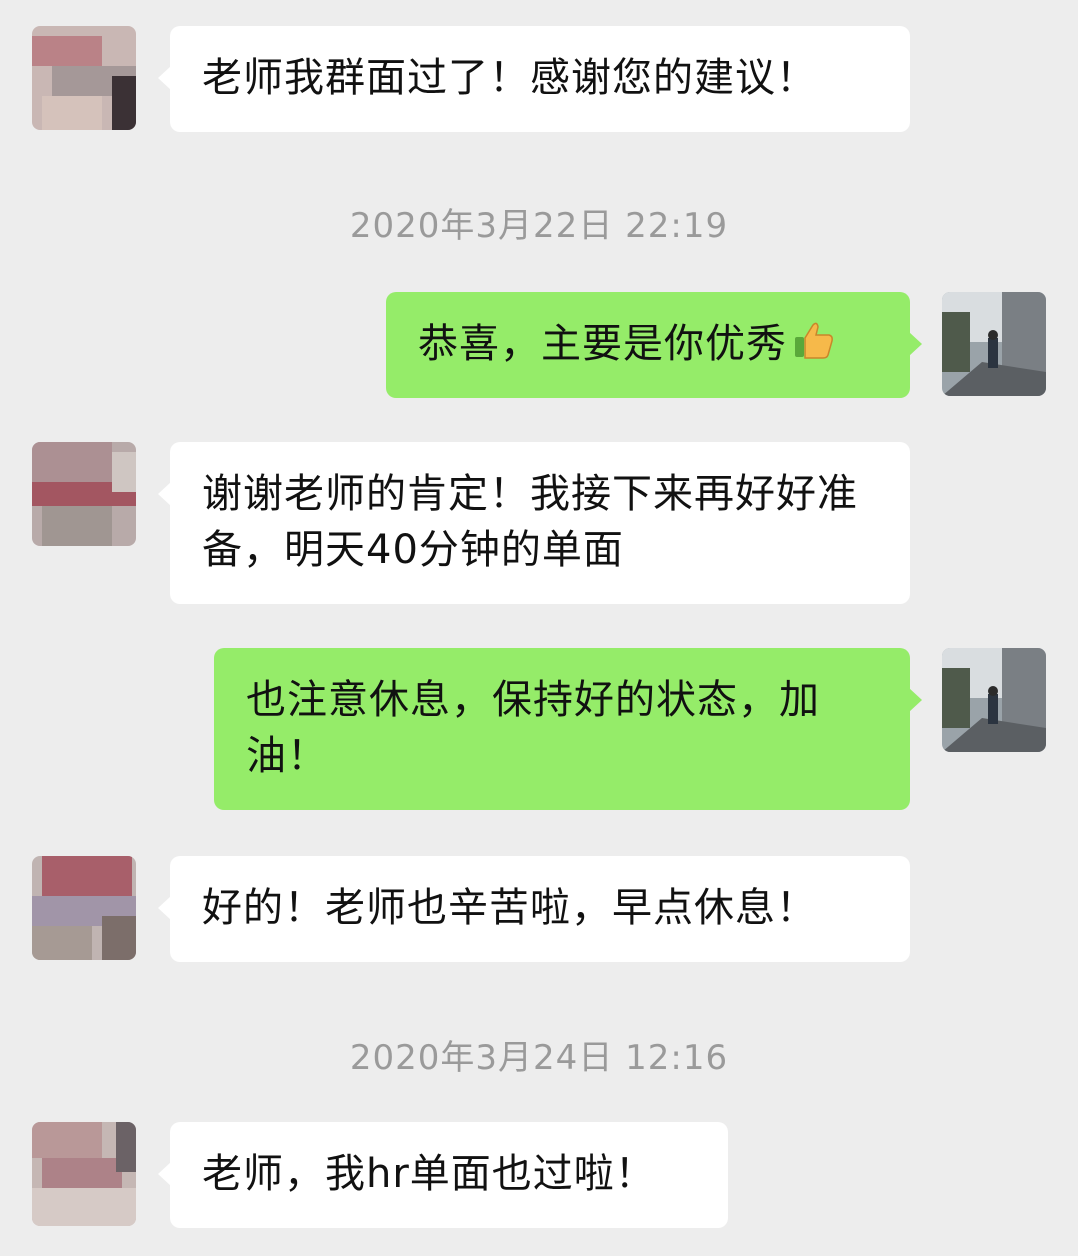 The image size is (1078, 1256). I want to click on message-bubble-outgoing: 恭喜，主要是你优秀, so click(654, 345).